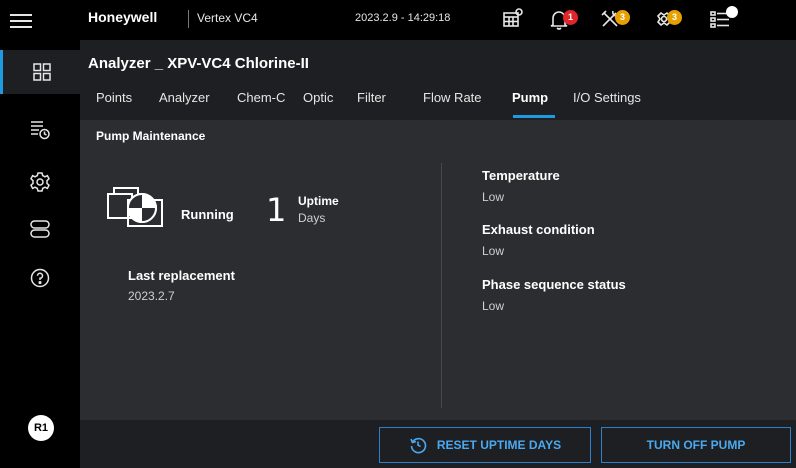 The image size is (796, 468). I want to click on last-replacement-label: Last replacement, so click(181, 275).